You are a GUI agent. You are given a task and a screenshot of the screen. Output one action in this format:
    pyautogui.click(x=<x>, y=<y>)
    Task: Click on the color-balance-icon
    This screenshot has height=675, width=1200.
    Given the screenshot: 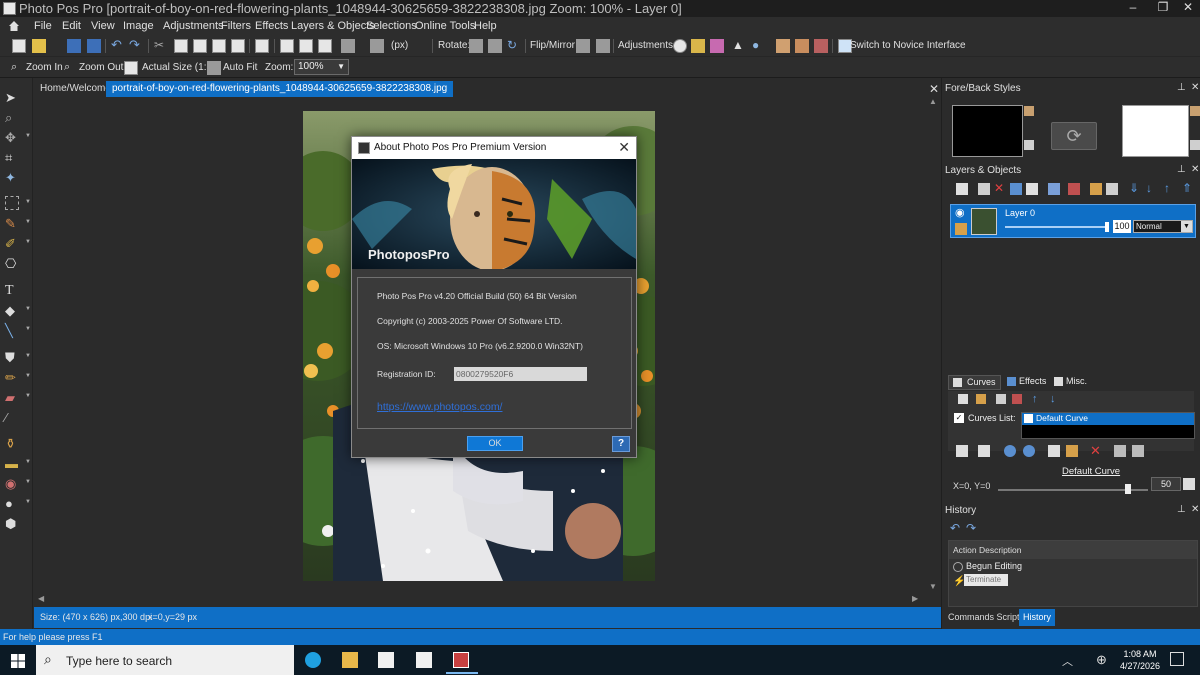 What is the action you would take?
    pyautogui.click(x=717, y=46)
    